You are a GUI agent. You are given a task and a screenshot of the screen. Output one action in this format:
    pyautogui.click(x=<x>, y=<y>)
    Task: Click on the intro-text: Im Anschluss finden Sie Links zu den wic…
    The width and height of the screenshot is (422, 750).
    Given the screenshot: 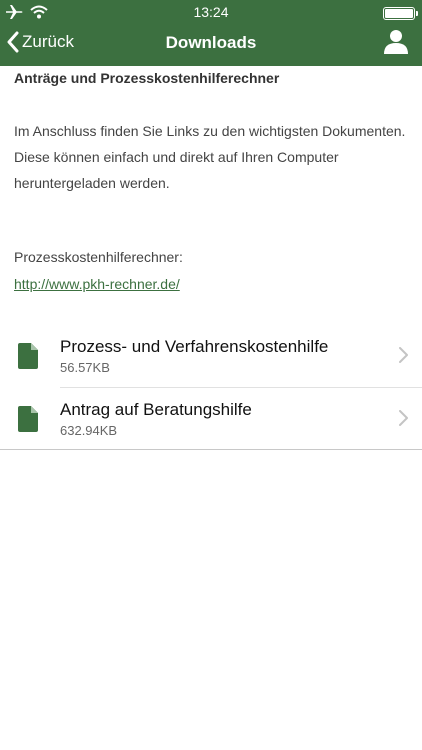 What is the action you would take?
    pyautogui.click(x=210, y=157)
    